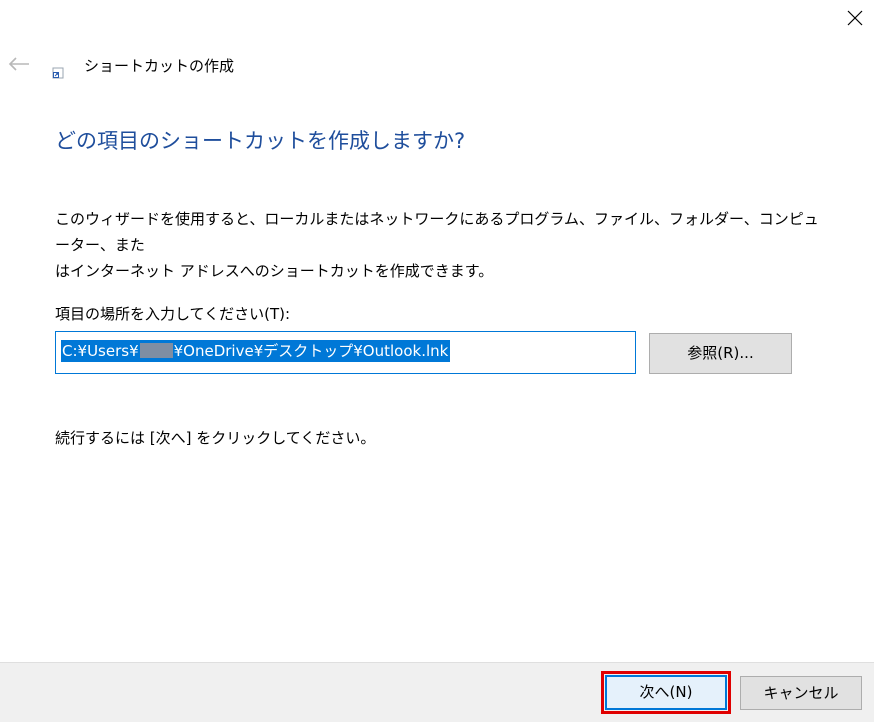 Image resolution: width=874 pixels, height=722 pixels. What do you see at coordinates (100, 351) in the screenshot?
I see `location-value-prefix: C:¥Users¥` at bounding box center [100, 351].